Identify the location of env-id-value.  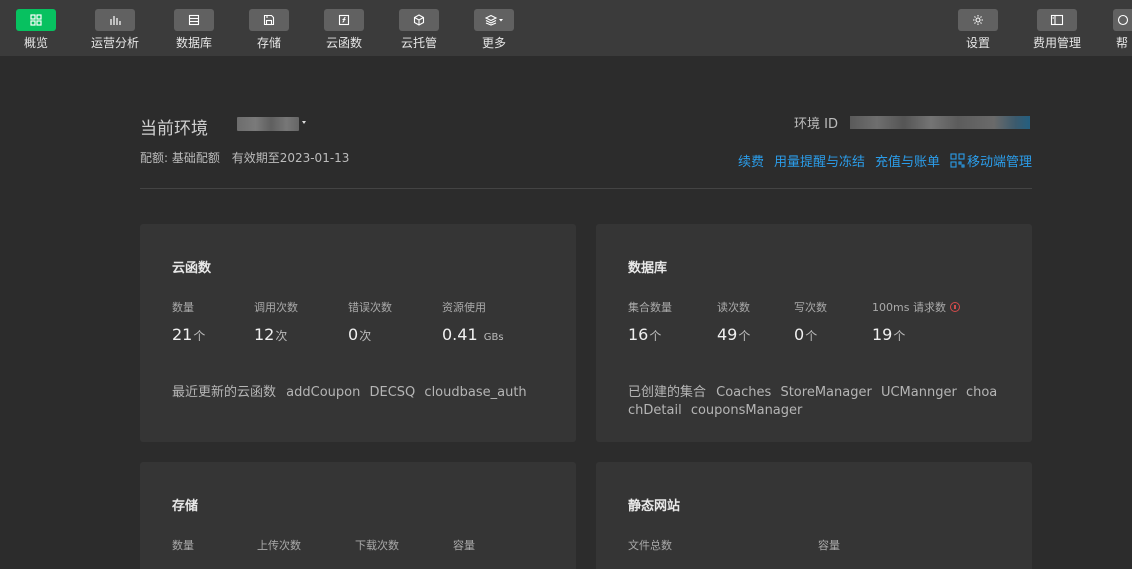
(940, 122).